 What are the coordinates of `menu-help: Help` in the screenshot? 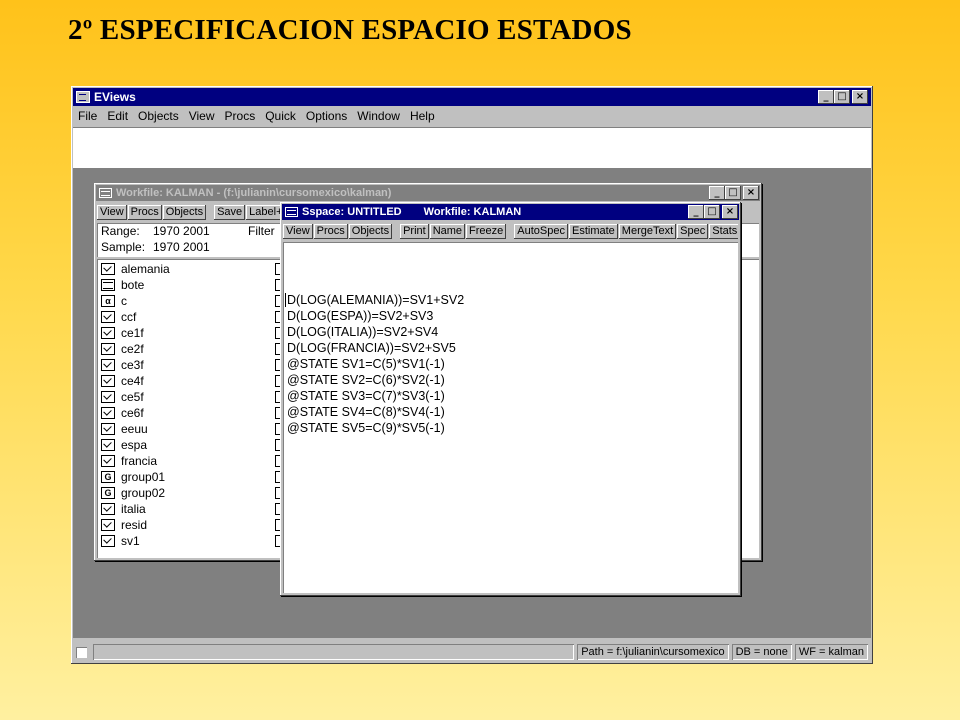 It's located at (422, 116).